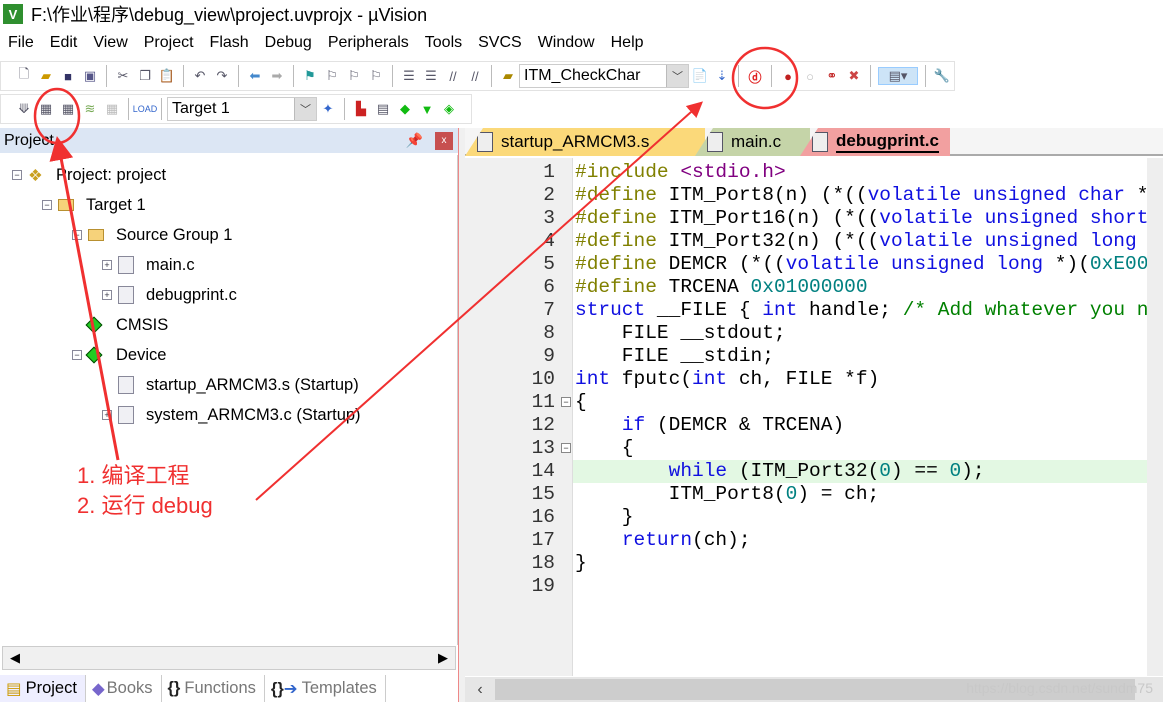 This screenshot has height=702, width=1163. I want to click on kill-breakpoints-icon: ✖, so click(854, 76).